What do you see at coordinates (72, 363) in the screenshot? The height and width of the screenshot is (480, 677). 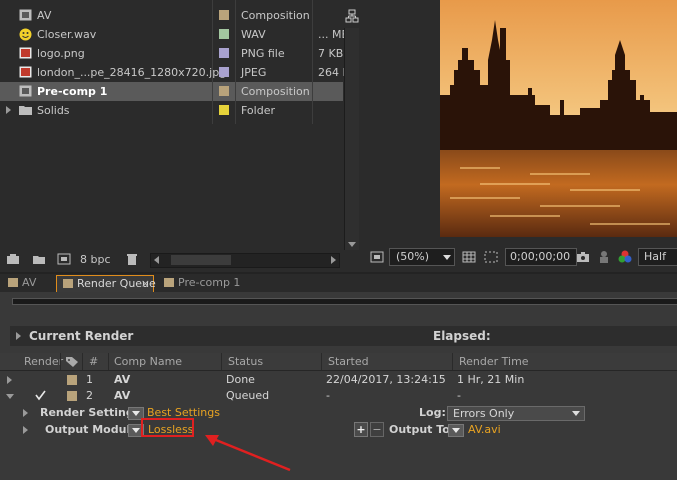 I see `tag-icon` at bounding box center [72, 363].